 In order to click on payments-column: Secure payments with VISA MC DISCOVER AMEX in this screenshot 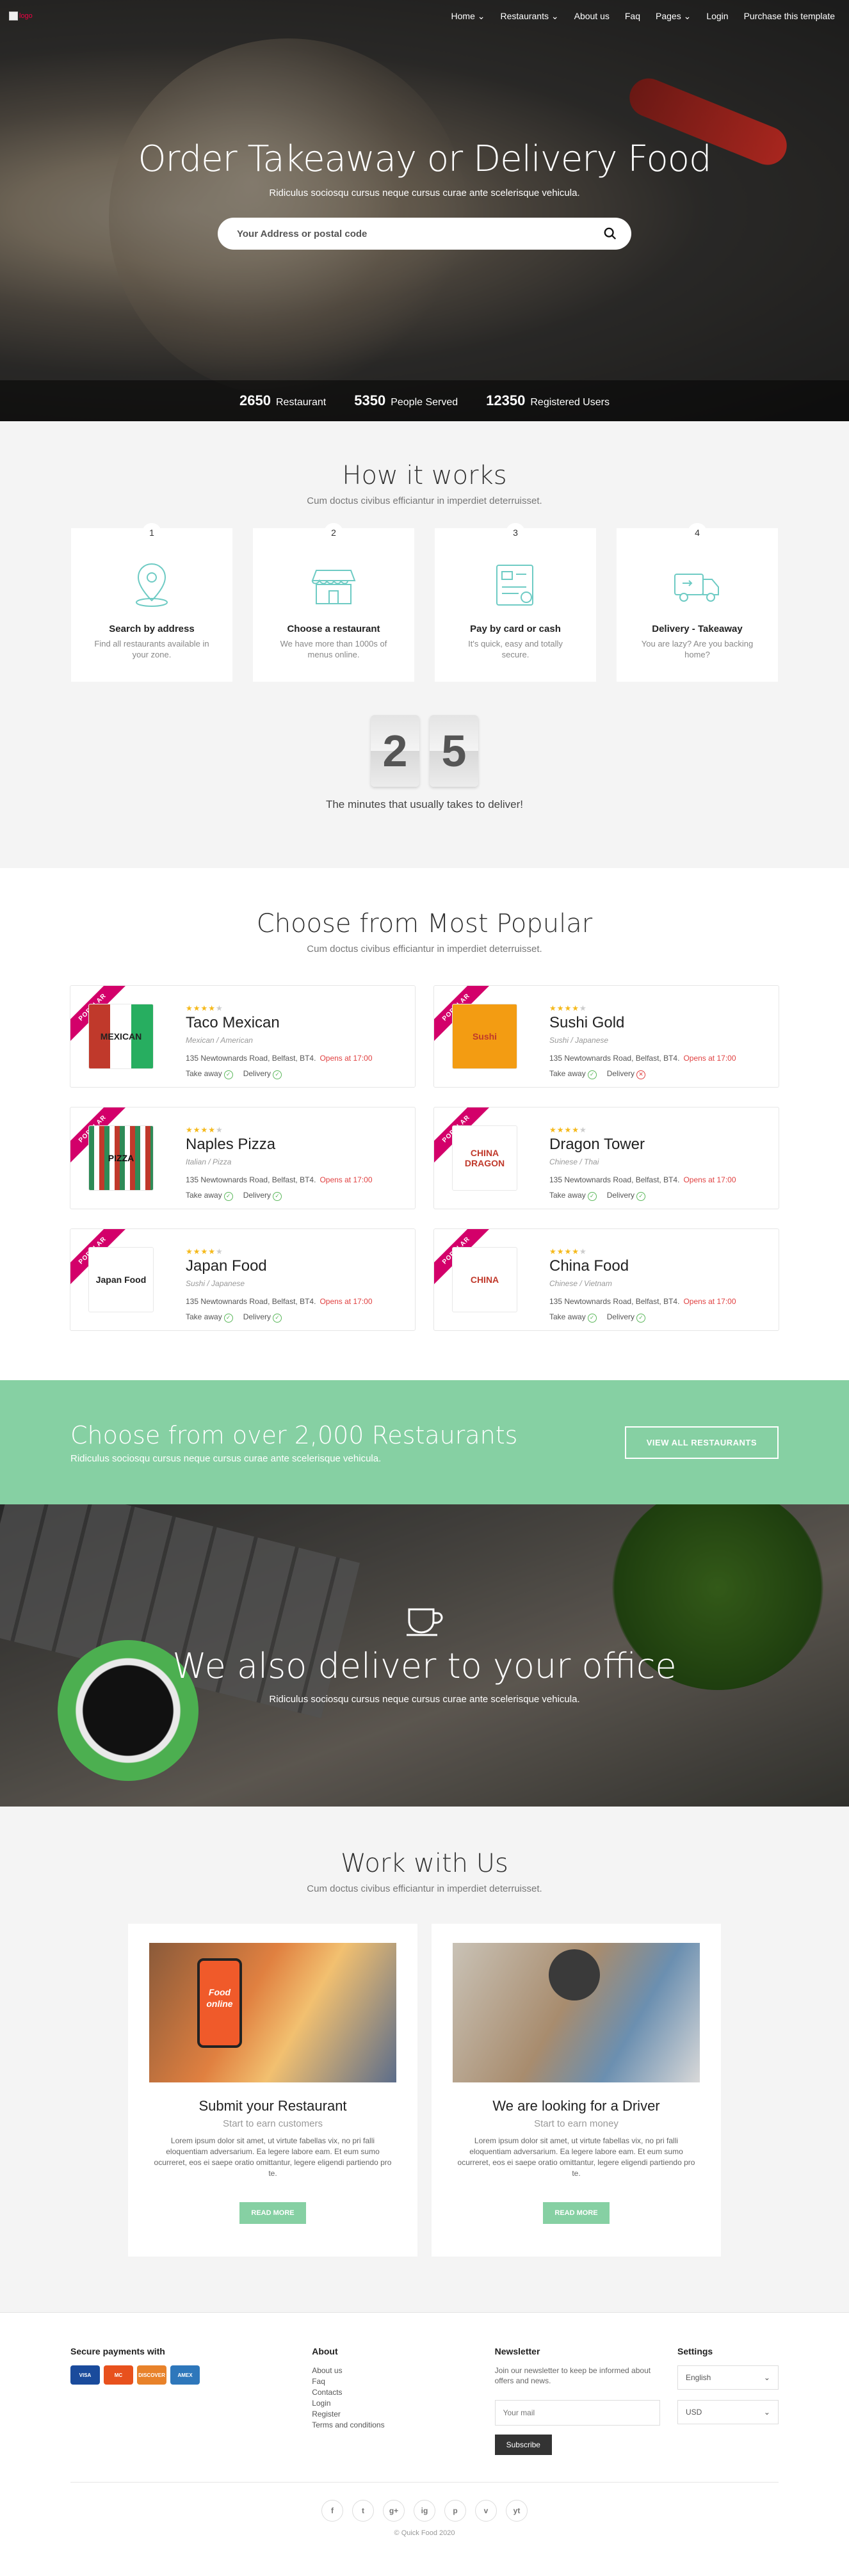, I will do `click(191, 2400)`.